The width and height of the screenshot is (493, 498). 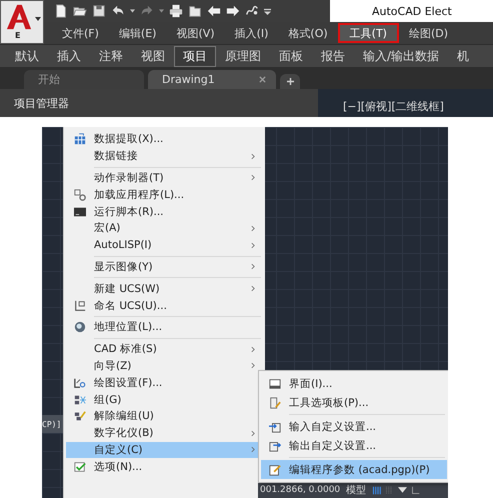 What do you see at coordinates (124, 433) in the screenshot?
I see `menu-item-label: 数字化仪(B)` at bounding box center [124, 433].